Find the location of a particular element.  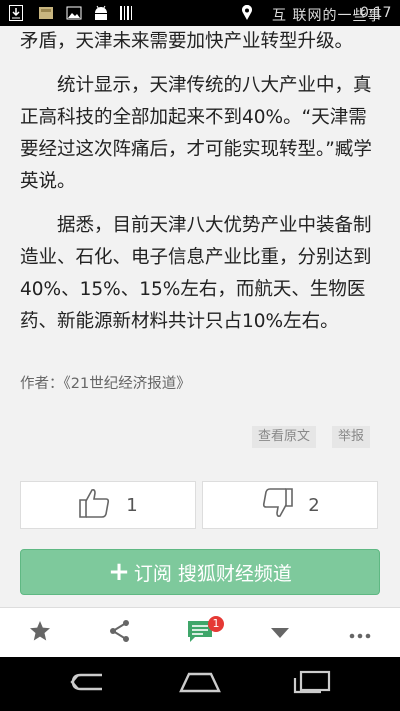

recent-apps-button is located at coordinates (312, 684).